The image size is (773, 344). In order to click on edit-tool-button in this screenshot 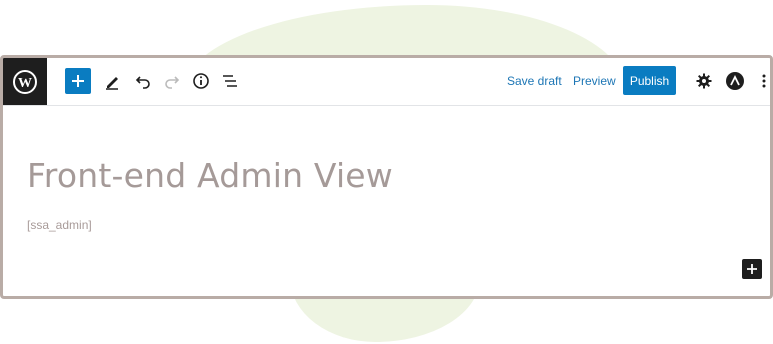, I will do `click(112, 81)`.